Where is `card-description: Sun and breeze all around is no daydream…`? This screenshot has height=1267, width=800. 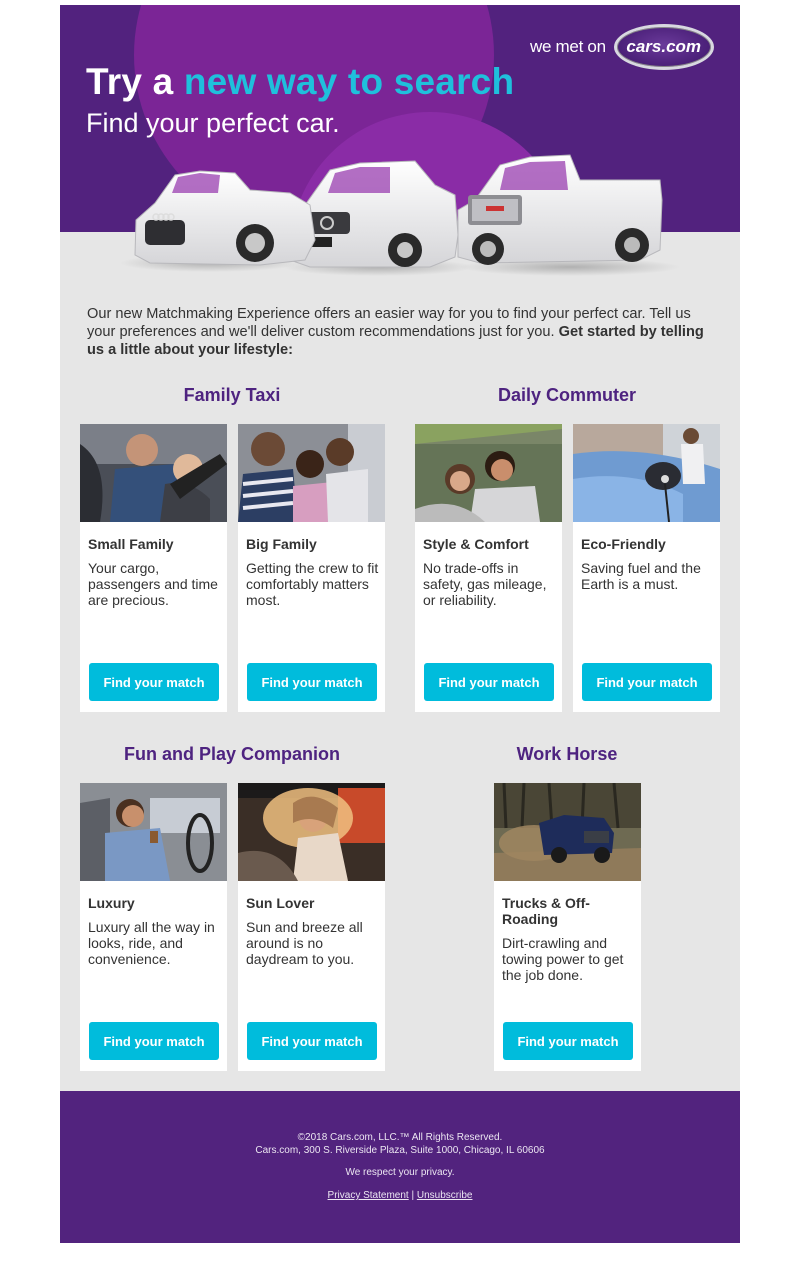
card-description: Sun and breeze all around is no daydream… is located at coordinates (304, 943).